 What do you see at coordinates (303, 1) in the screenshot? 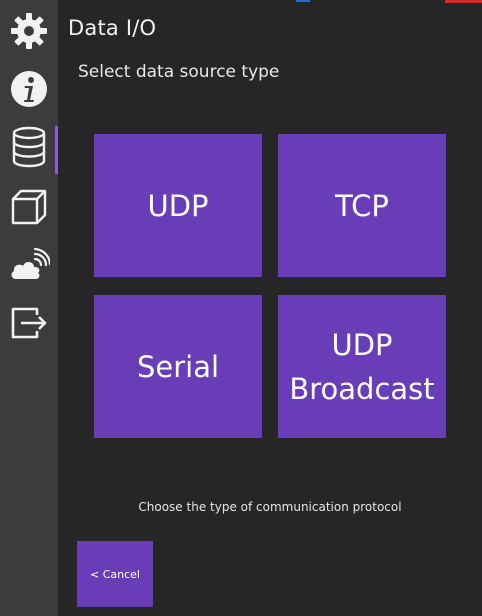
I see `top-accent-blue` at bounding box center [303, 1].